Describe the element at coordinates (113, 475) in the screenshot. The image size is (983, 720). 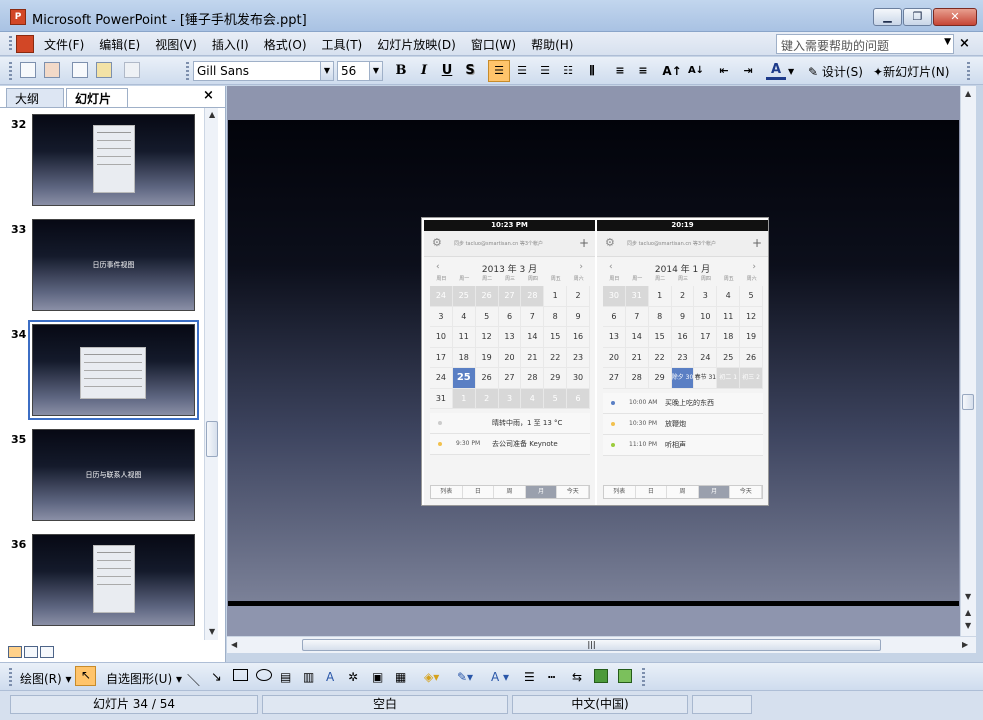
I see `slide-thumbnail: 日历与联系人视图` at that location.